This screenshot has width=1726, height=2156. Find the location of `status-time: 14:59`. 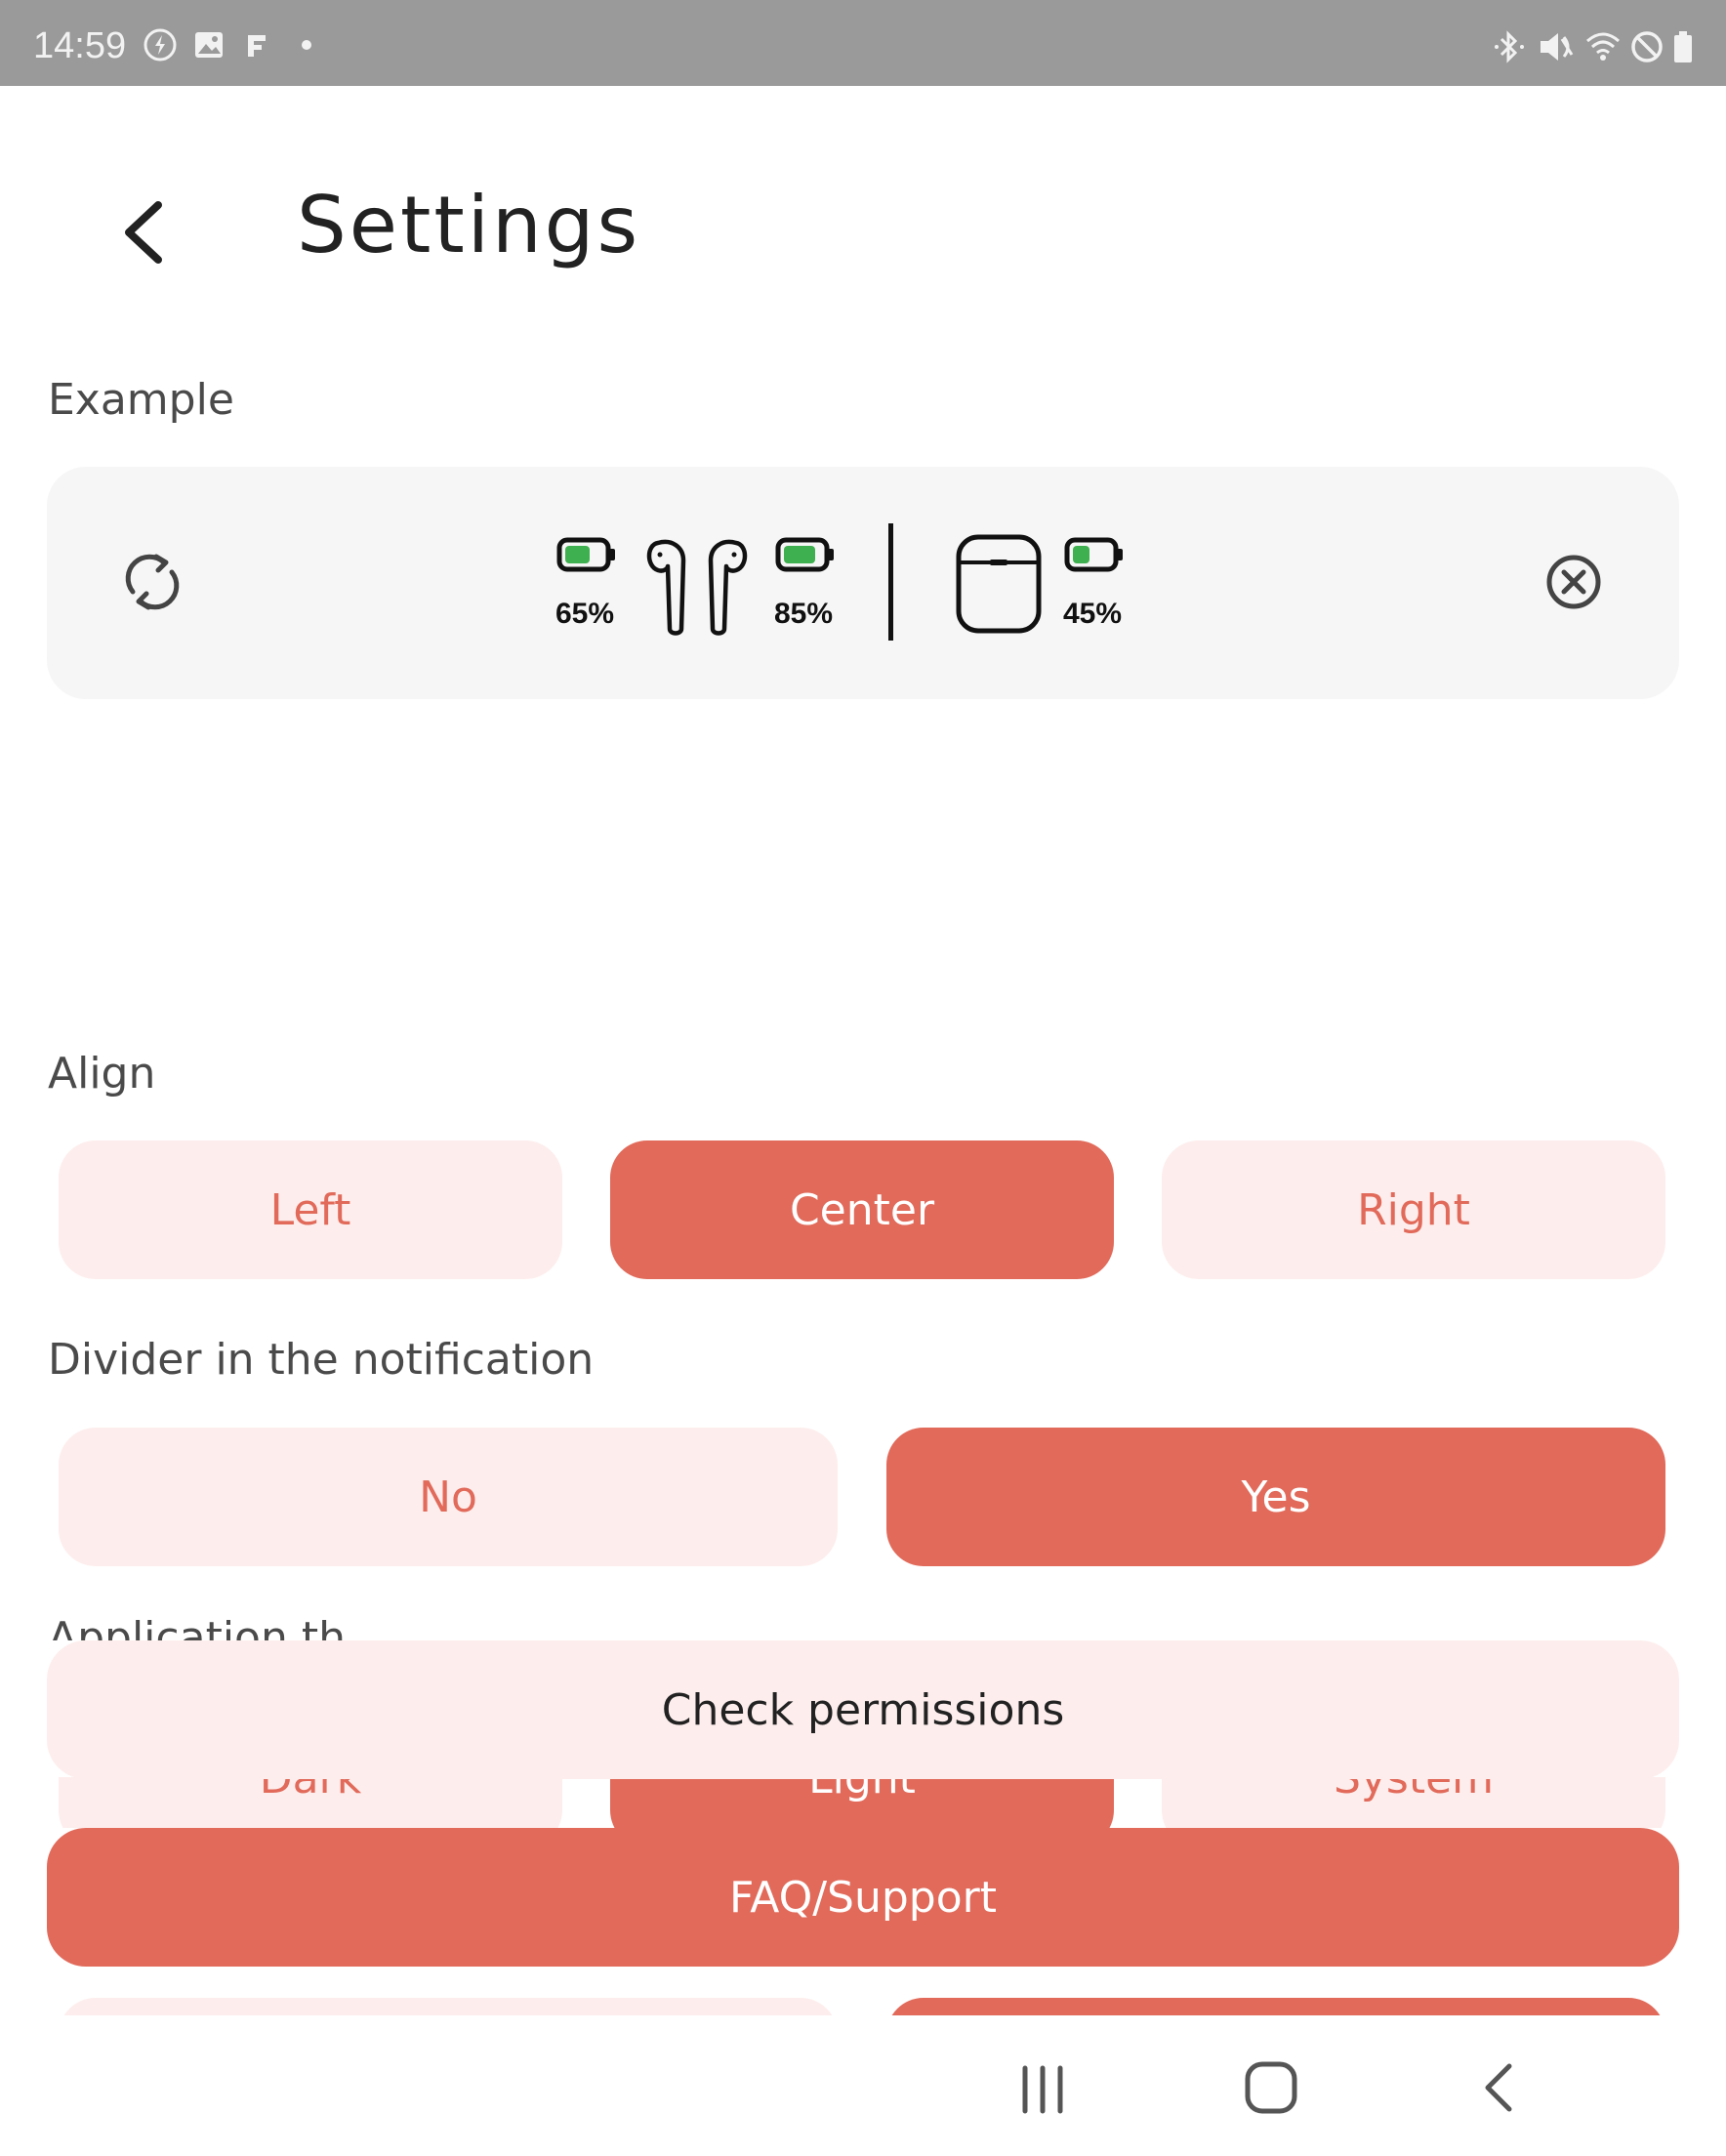

status-time: 14:59 is located at coordinates (80, 45).